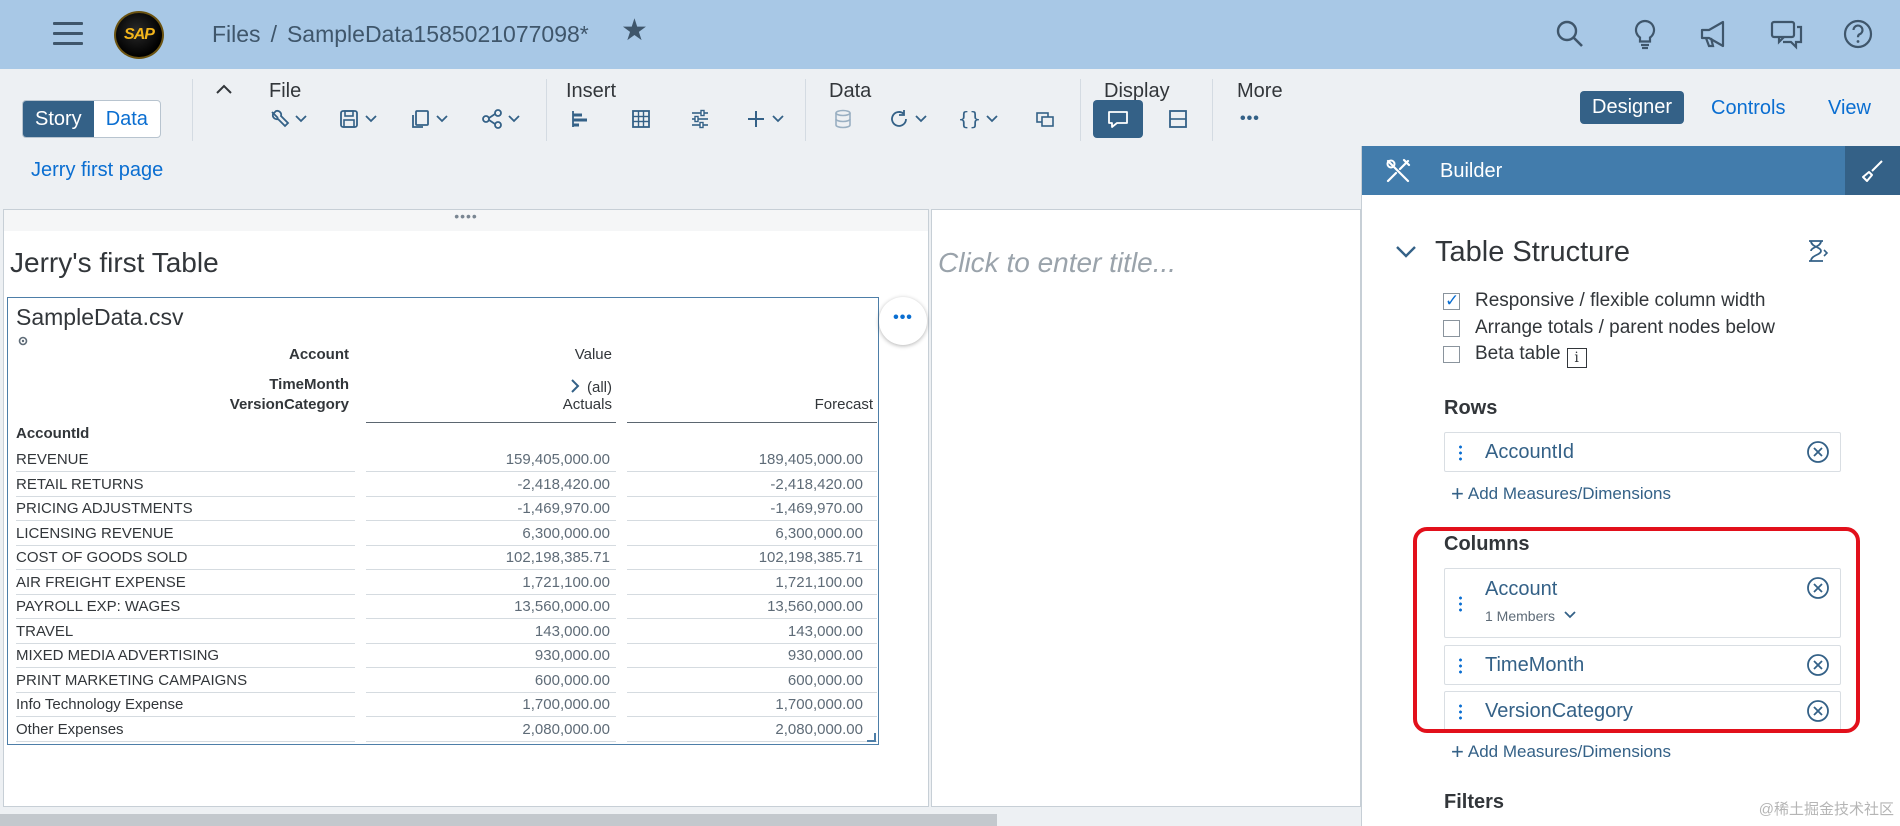 This screenshot has height=826, width=1900. What do you see at coordinates (1858, 34) in the screenshot?
I see `help-icon` at bounding box center [1858, 34].